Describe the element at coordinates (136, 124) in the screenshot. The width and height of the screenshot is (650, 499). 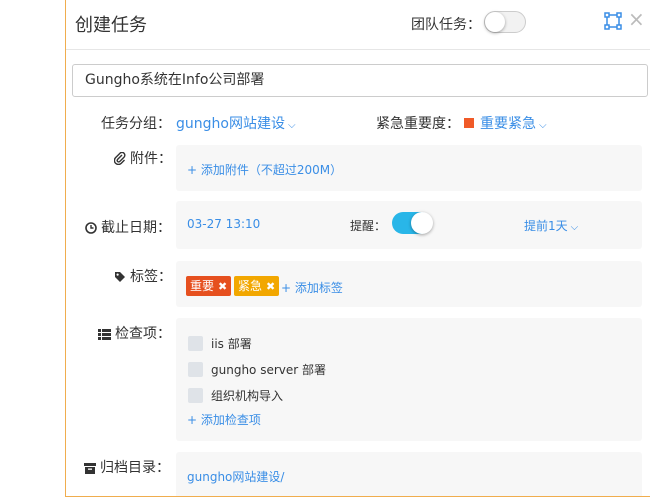
I see `group-label: 任务分组：` at that location.